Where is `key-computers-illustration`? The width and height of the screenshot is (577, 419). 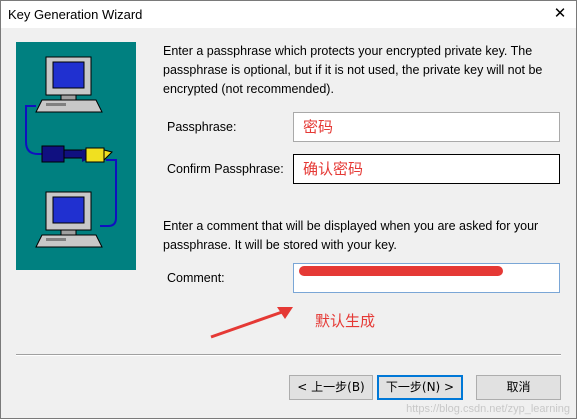
key-computers-illustration is located at coordinates (76, 156).